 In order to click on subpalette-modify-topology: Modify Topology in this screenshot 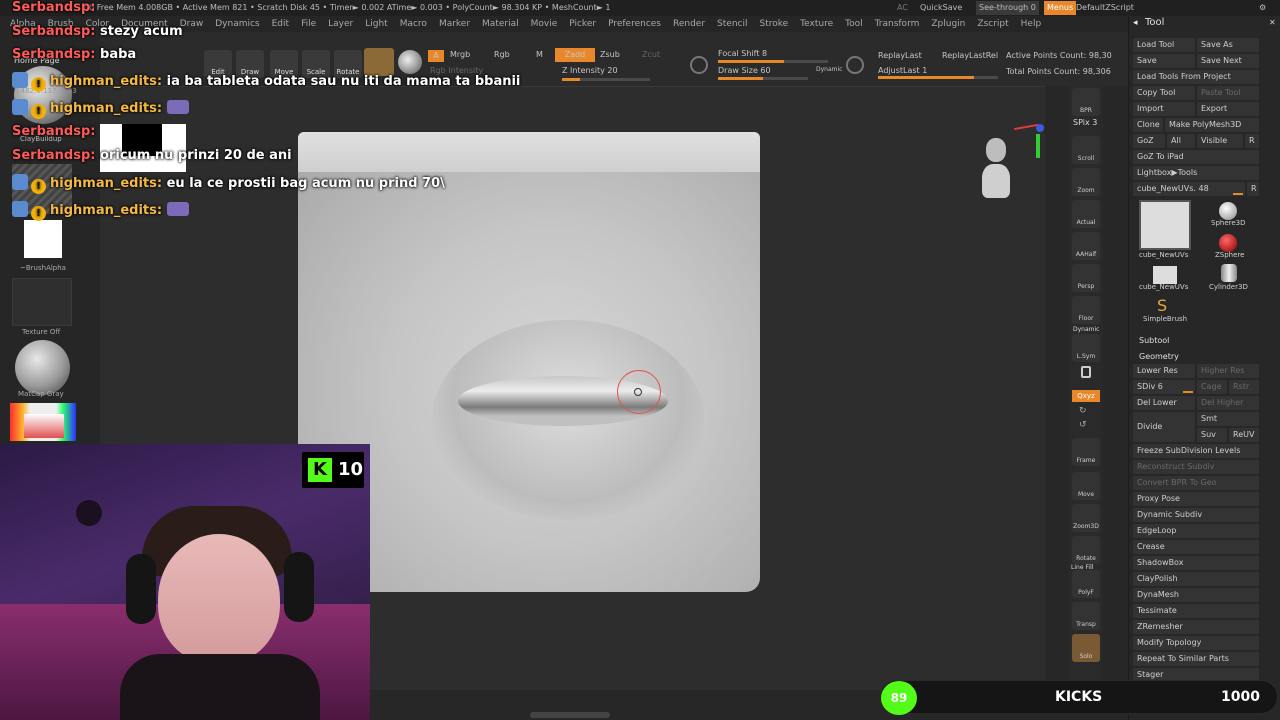, I will do `click(1196, 643)`.